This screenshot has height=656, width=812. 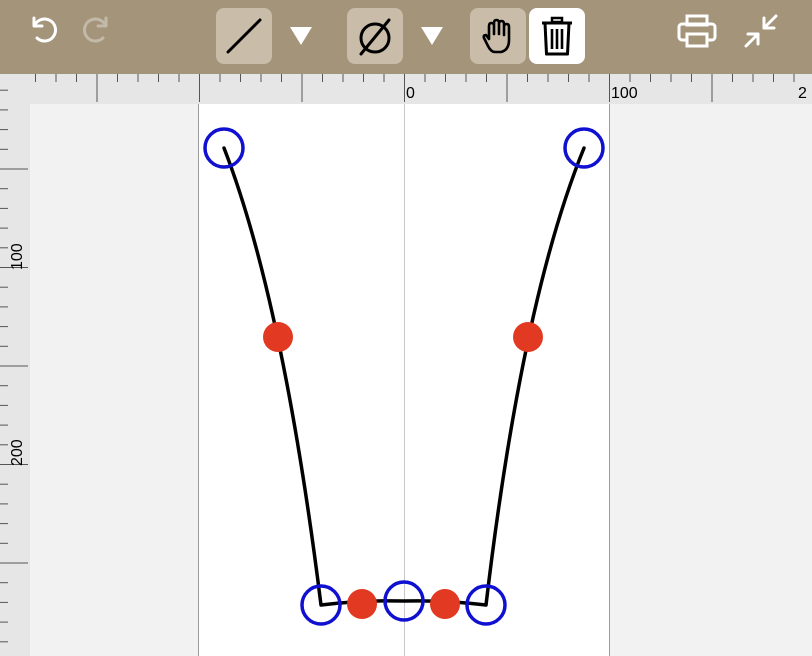 I want to click on redo-button, so click(x=98, y=28).